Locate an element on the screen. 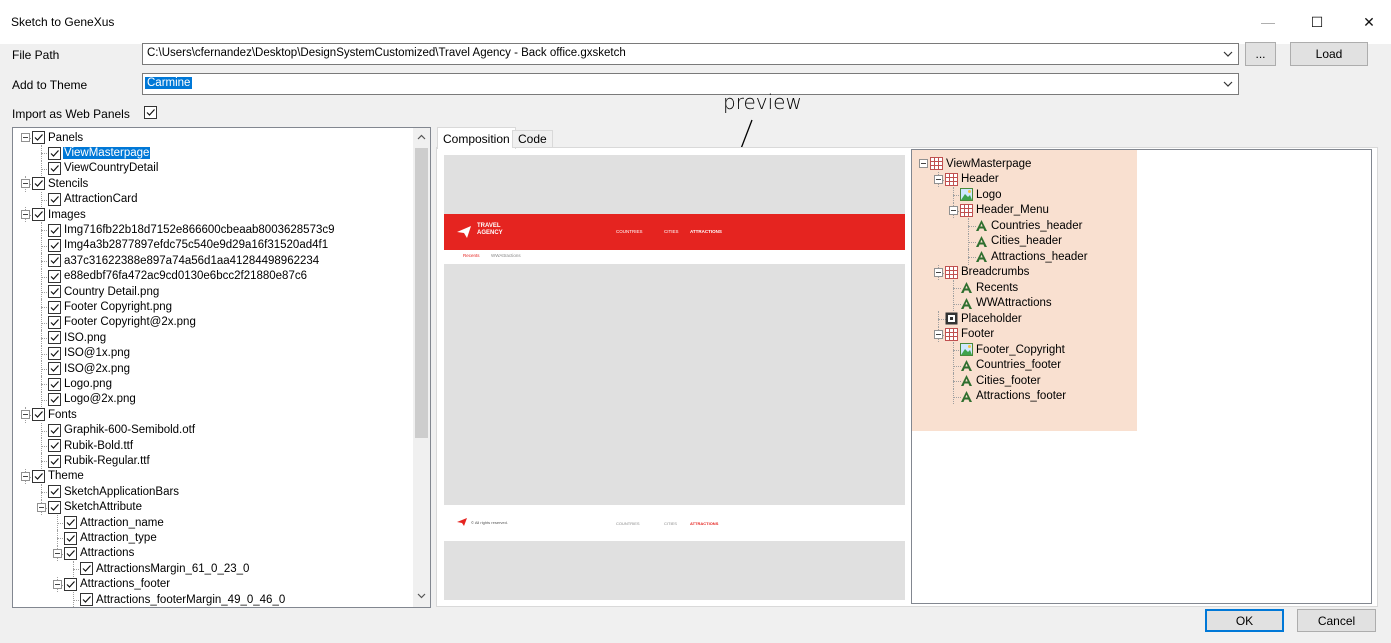  theme-combo: Carmine is located at coordinates (690, 84).